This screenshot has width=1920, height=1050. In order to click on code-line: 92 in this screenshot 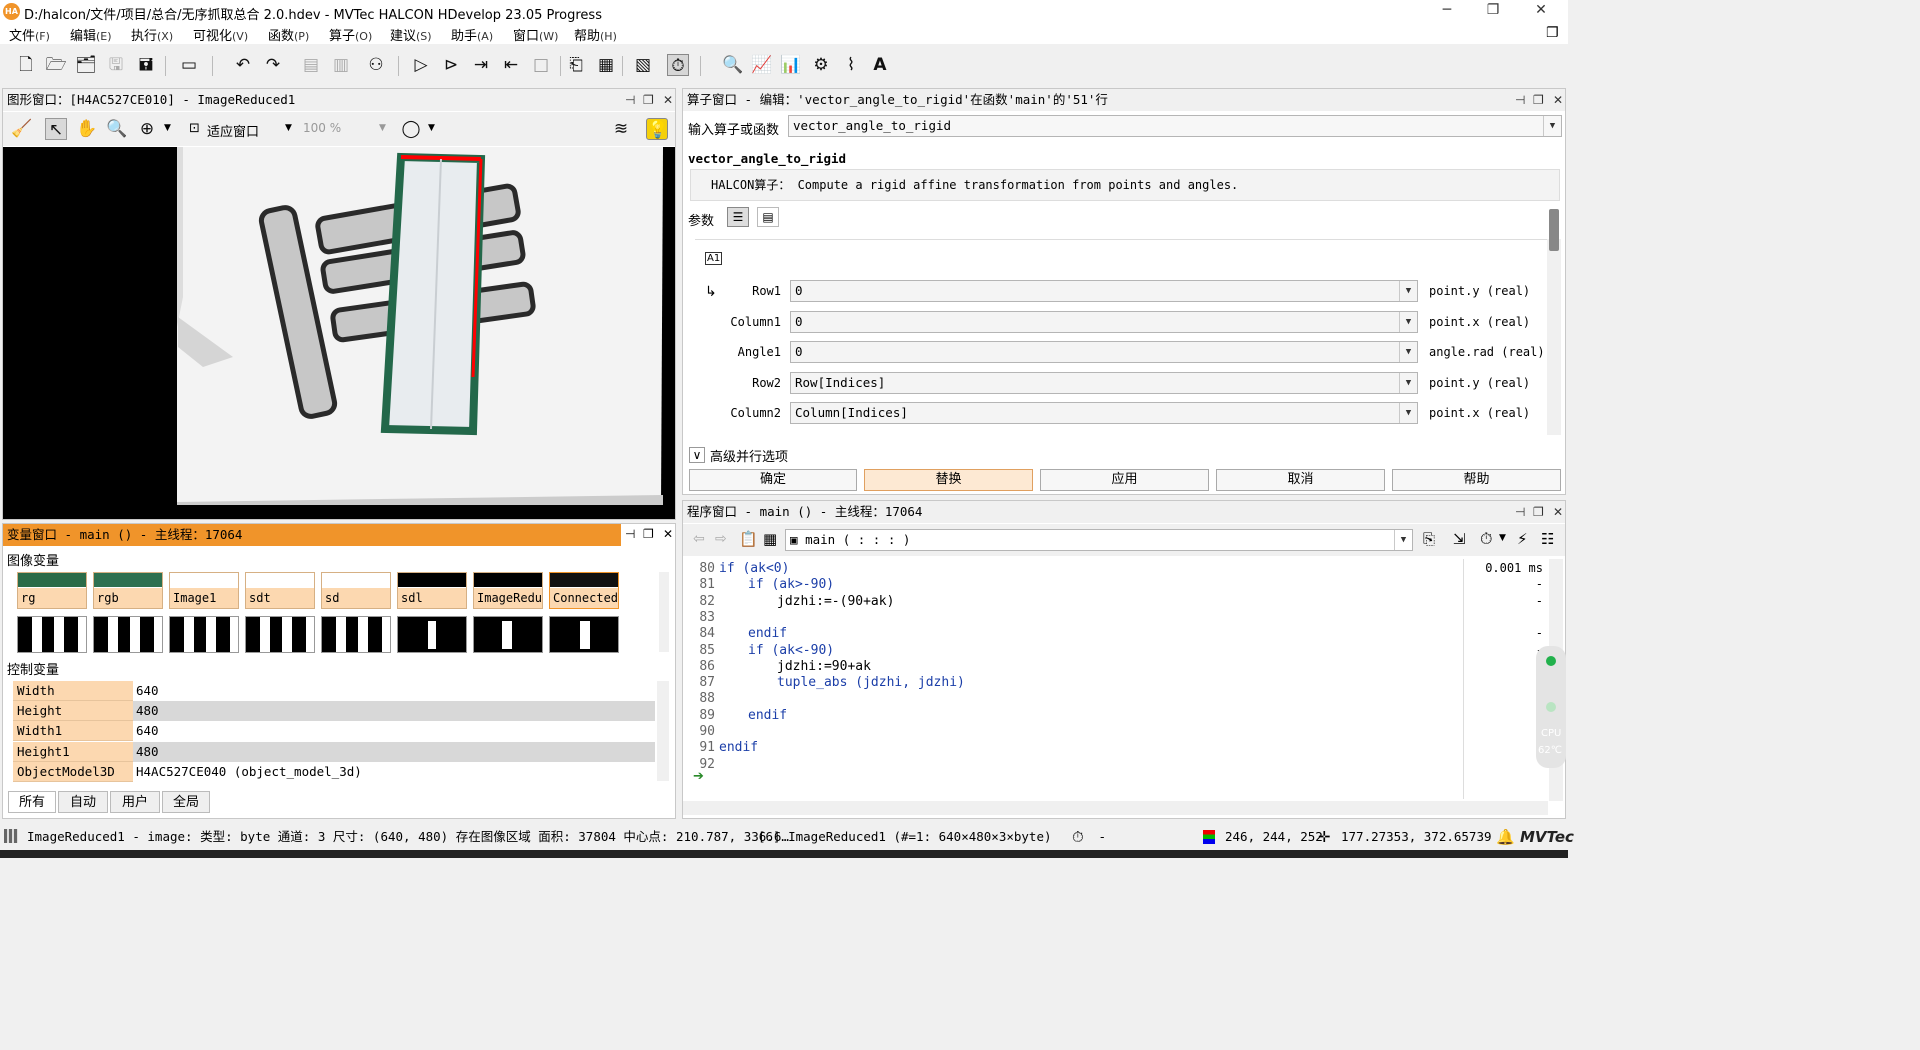, I will do `click(1072, 765)`.